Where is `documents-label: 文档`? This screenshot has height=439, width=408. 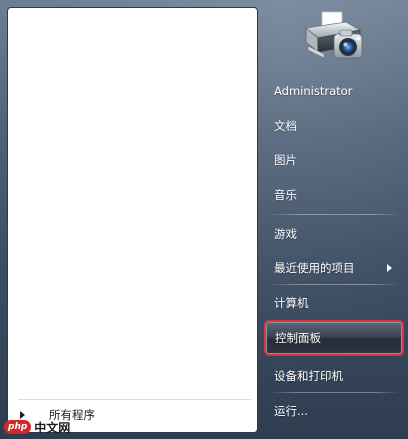 documents-label: 文档 is located at coordinates (285, 126).